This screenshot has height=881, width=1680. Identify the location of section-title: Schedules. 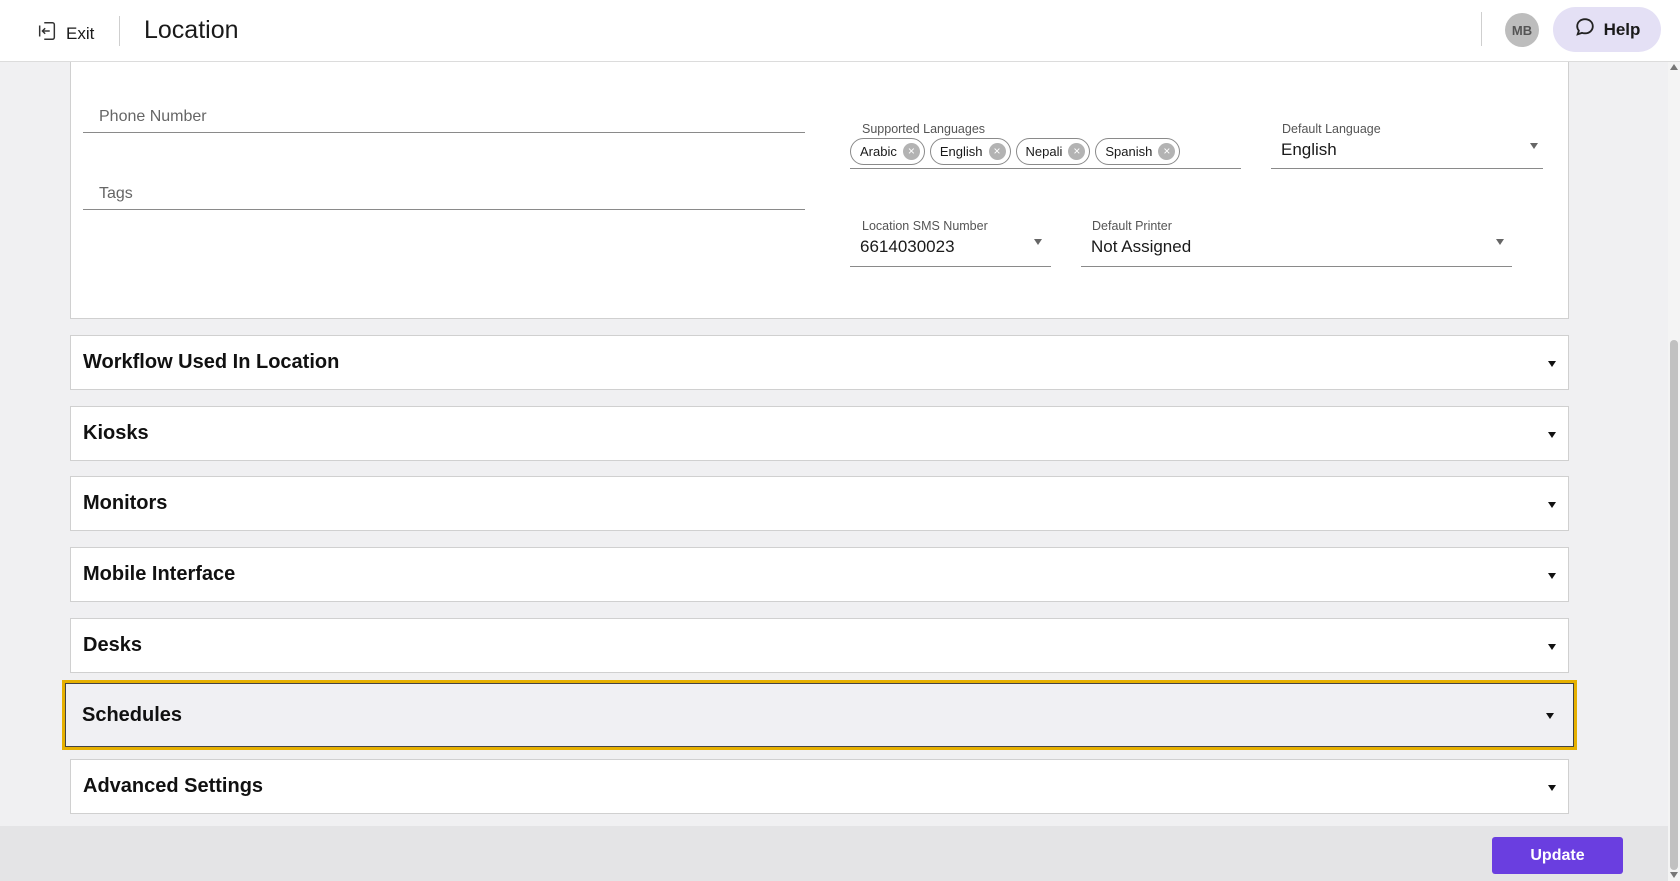
(132, 715).